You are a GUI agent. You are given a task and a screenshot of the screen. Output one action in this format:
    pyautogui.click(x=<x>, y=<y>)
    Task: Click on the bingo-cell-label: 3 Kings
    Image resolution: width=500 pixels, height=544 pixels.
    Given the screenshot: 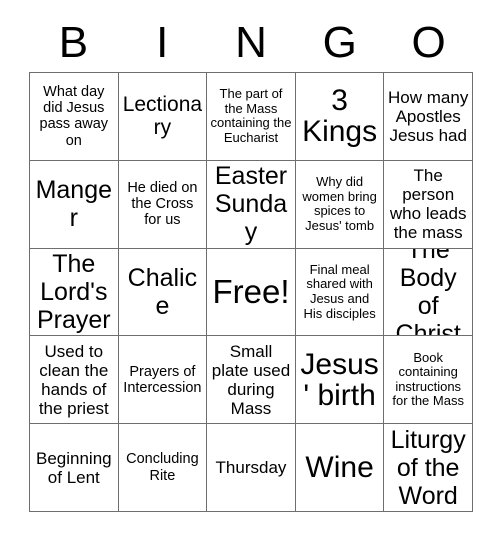 What is the action you would take?
    pyautogui.click(x=340, y=116)
    